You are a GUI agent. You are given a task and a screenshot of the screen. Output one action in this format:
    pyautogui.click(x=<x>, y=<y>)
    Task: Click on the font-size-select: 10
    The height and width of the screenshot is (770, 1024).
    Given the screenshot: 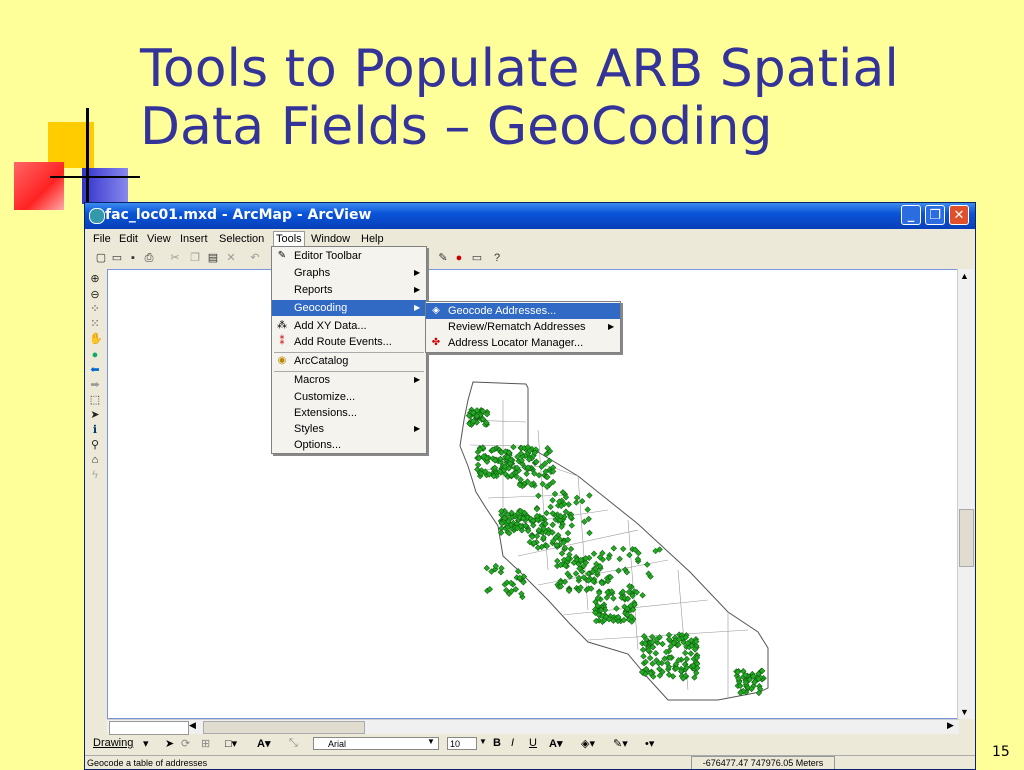 What is the action you would take?
    pyautogui.click(x=462, y=743)
    